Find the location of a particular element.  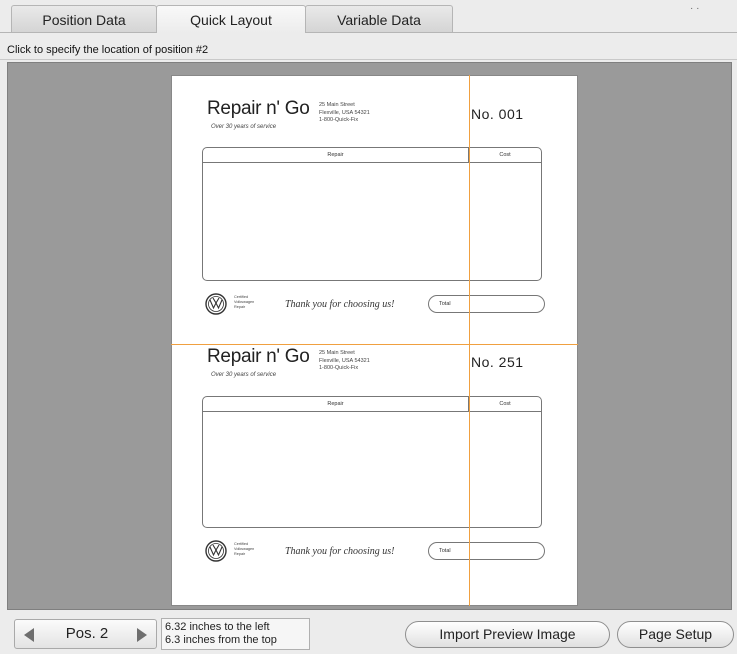

tab-position-data: Position Data is located at coordinates (84, 19).